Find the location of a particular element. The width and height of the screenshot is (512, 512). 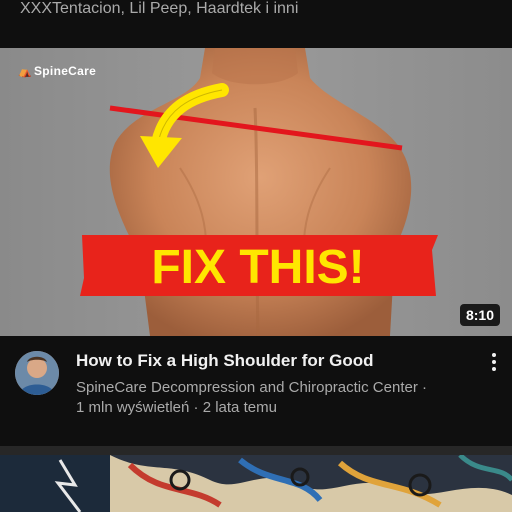

previous-item-subtitle: XXXTentacion, Lil Peep, Haardtek i inni is located at coordinates (159, 8).